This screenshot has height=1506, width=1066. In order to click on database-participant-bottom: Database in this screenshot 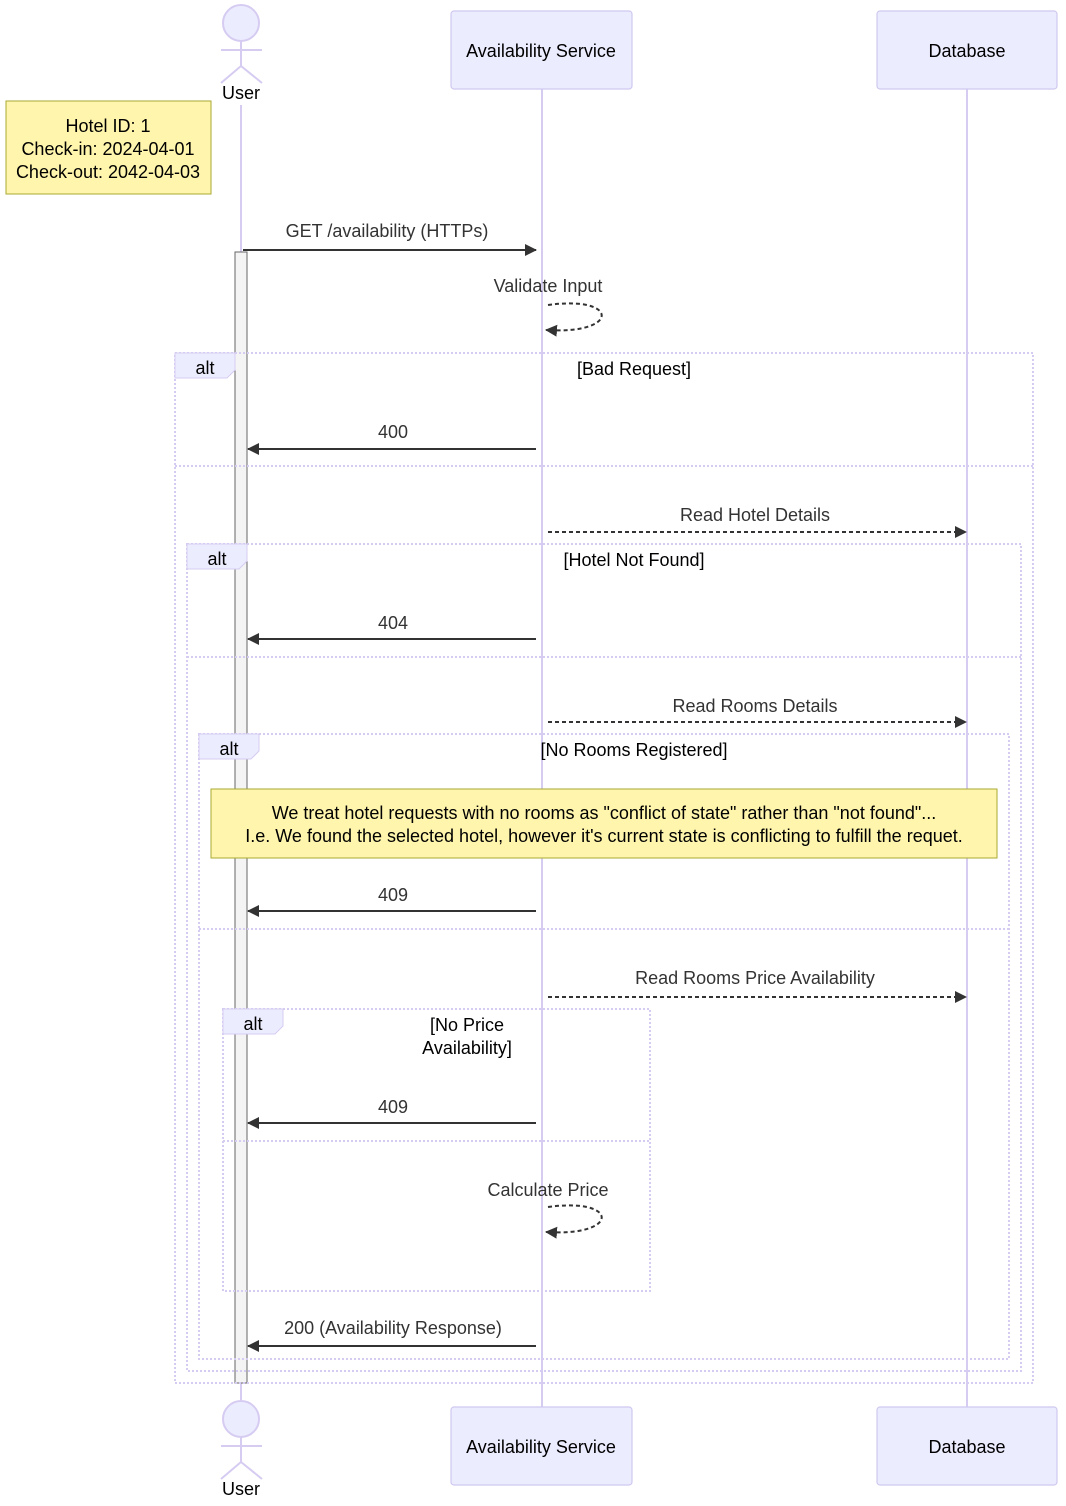, I will do `click(967, 1446)`.